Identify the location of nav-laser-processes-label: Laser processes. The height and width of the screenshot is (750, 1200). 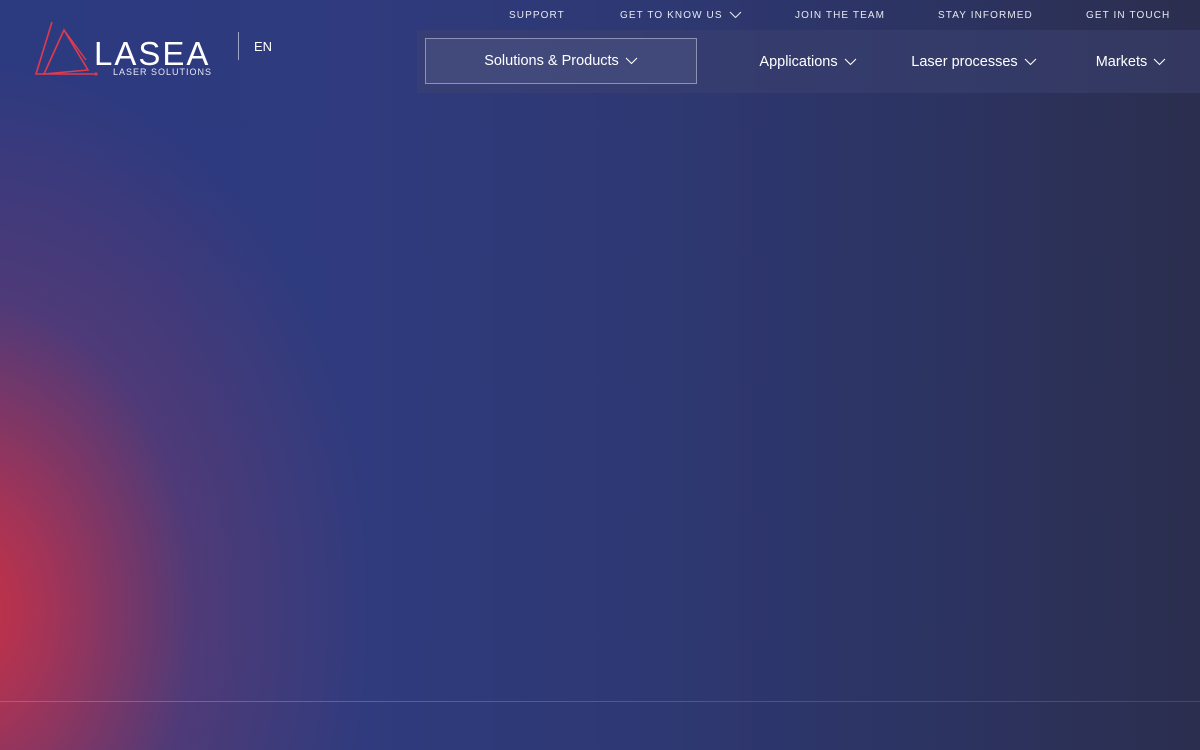
(964, 61).